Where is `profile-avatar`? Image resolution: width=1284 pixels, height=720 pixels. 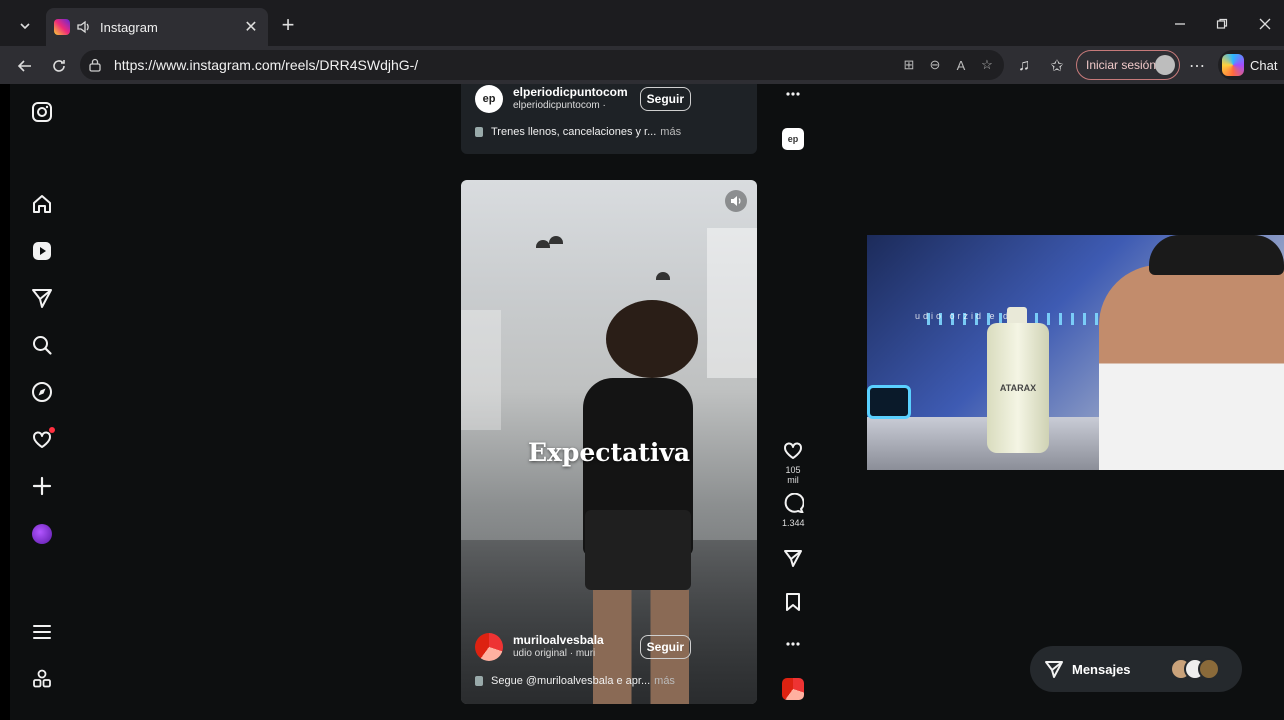
profile-avatar is located at coordinates (42, 534).